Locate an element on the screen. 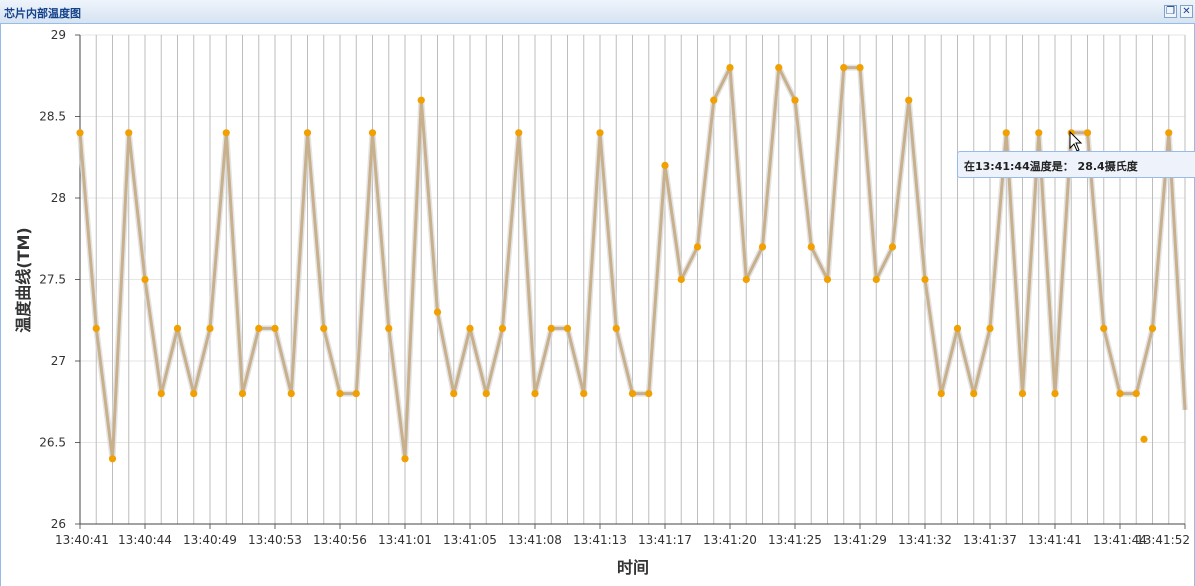 The width and height of the screenshot is (1195, 586). x-tick-label: 13:41:29 is located at coordinates (860, 540).